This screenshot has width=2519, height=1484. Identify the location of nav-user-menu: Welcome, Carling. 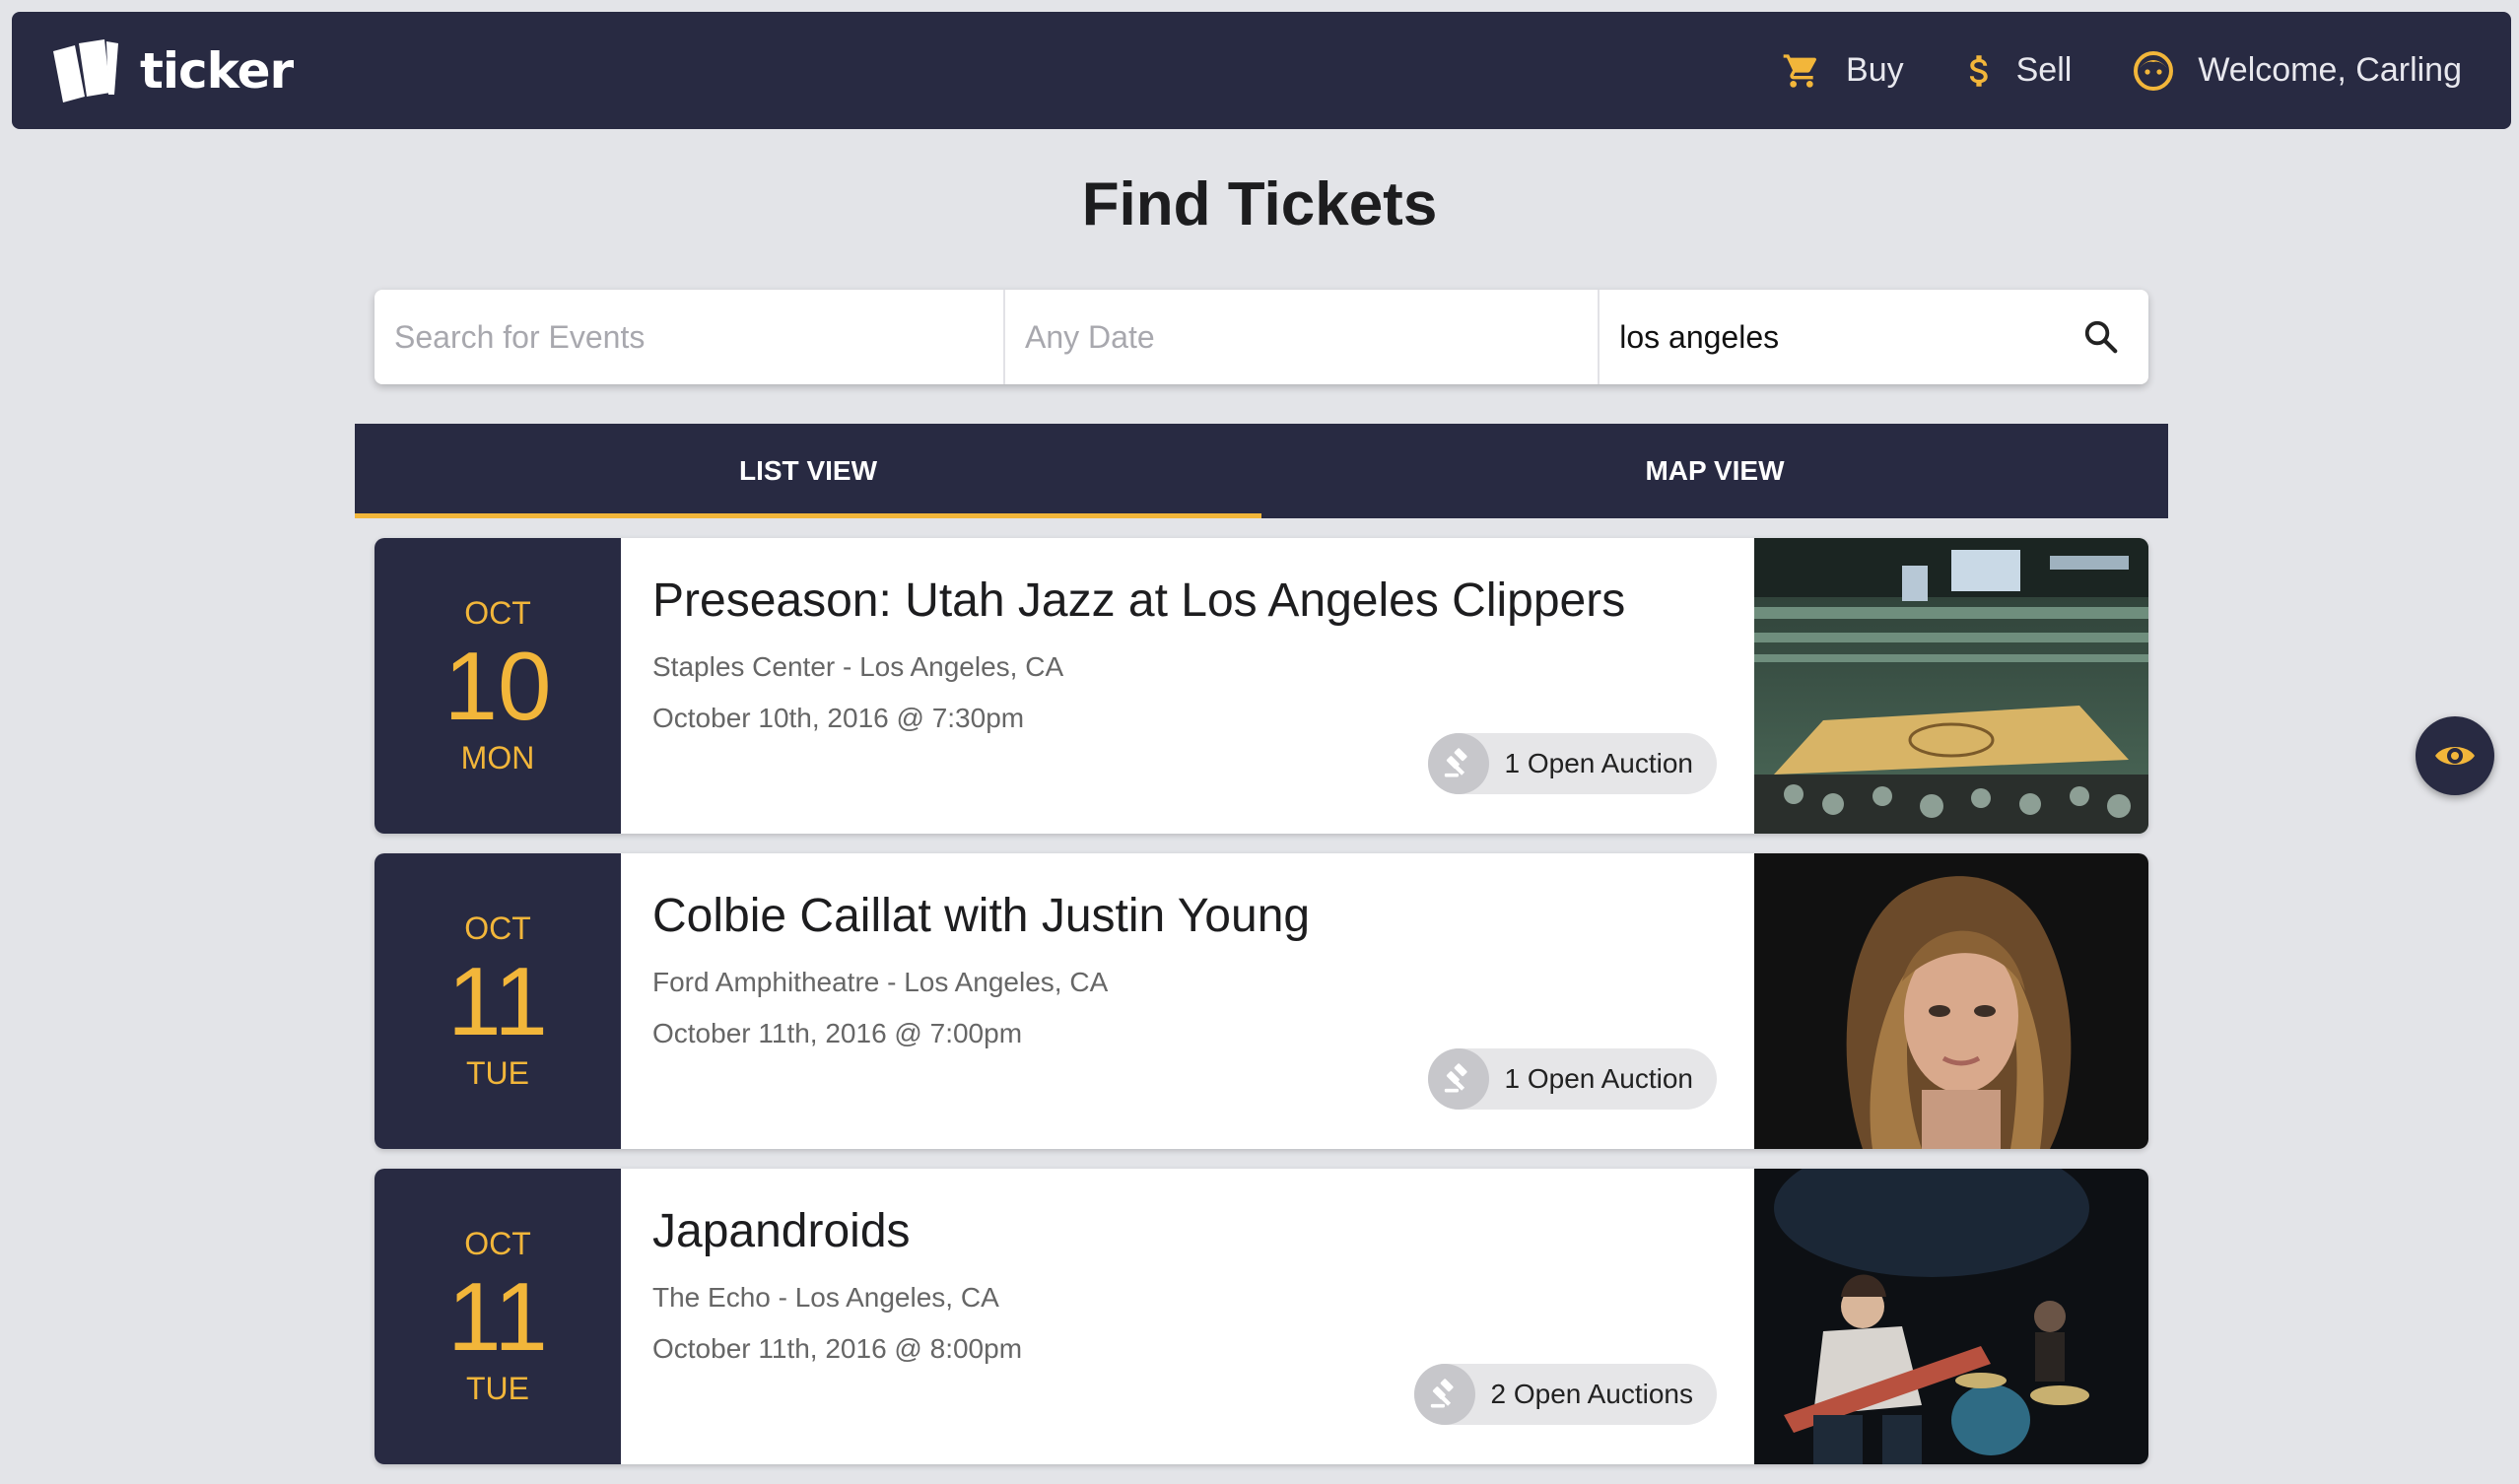
(2297, 71).